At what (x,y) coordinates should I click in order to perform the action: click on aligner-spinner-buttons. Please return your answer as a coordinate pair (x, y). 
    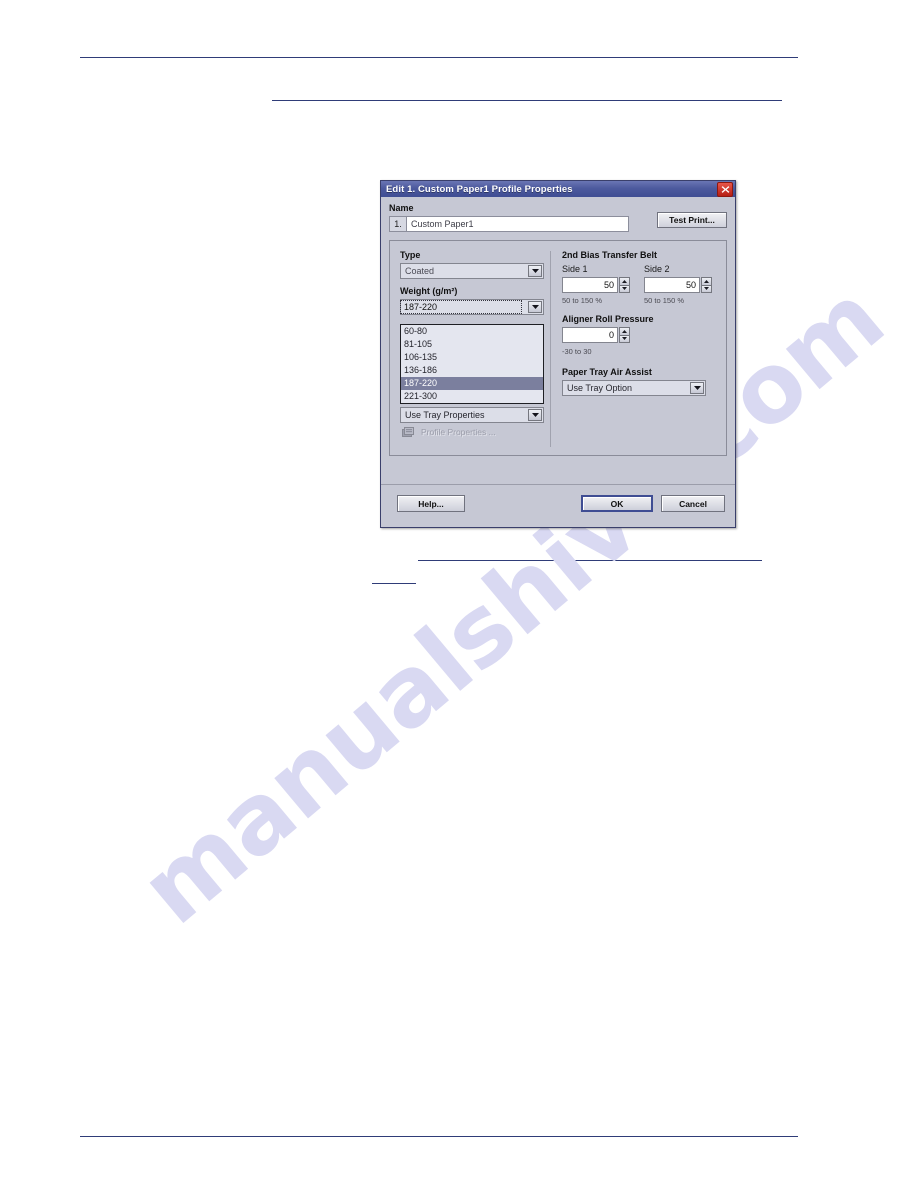
    Looking at the image, I should click on (624, 335).